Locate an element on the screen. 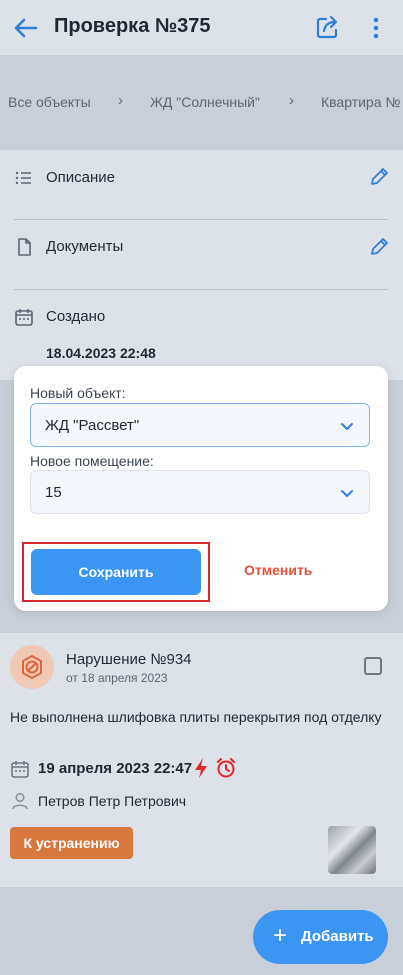 This screenshot has width=403, height=975. plus-icon: + is located at coordinates (280, 935).